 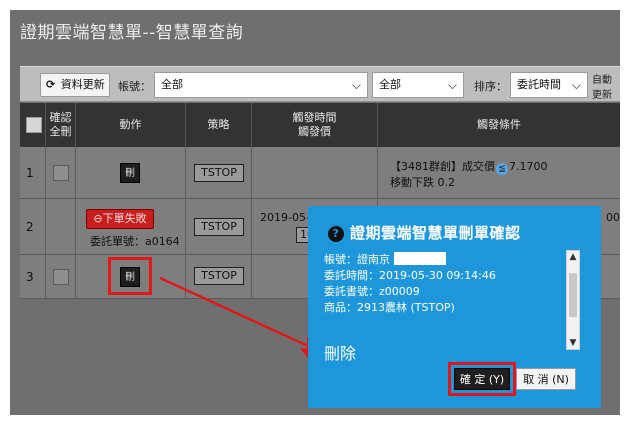 What do you see at coordinates (422, 182) in the screenshot?
I see `condition-line2: 移動下跌 0.2` at bounding box center [422, 182].